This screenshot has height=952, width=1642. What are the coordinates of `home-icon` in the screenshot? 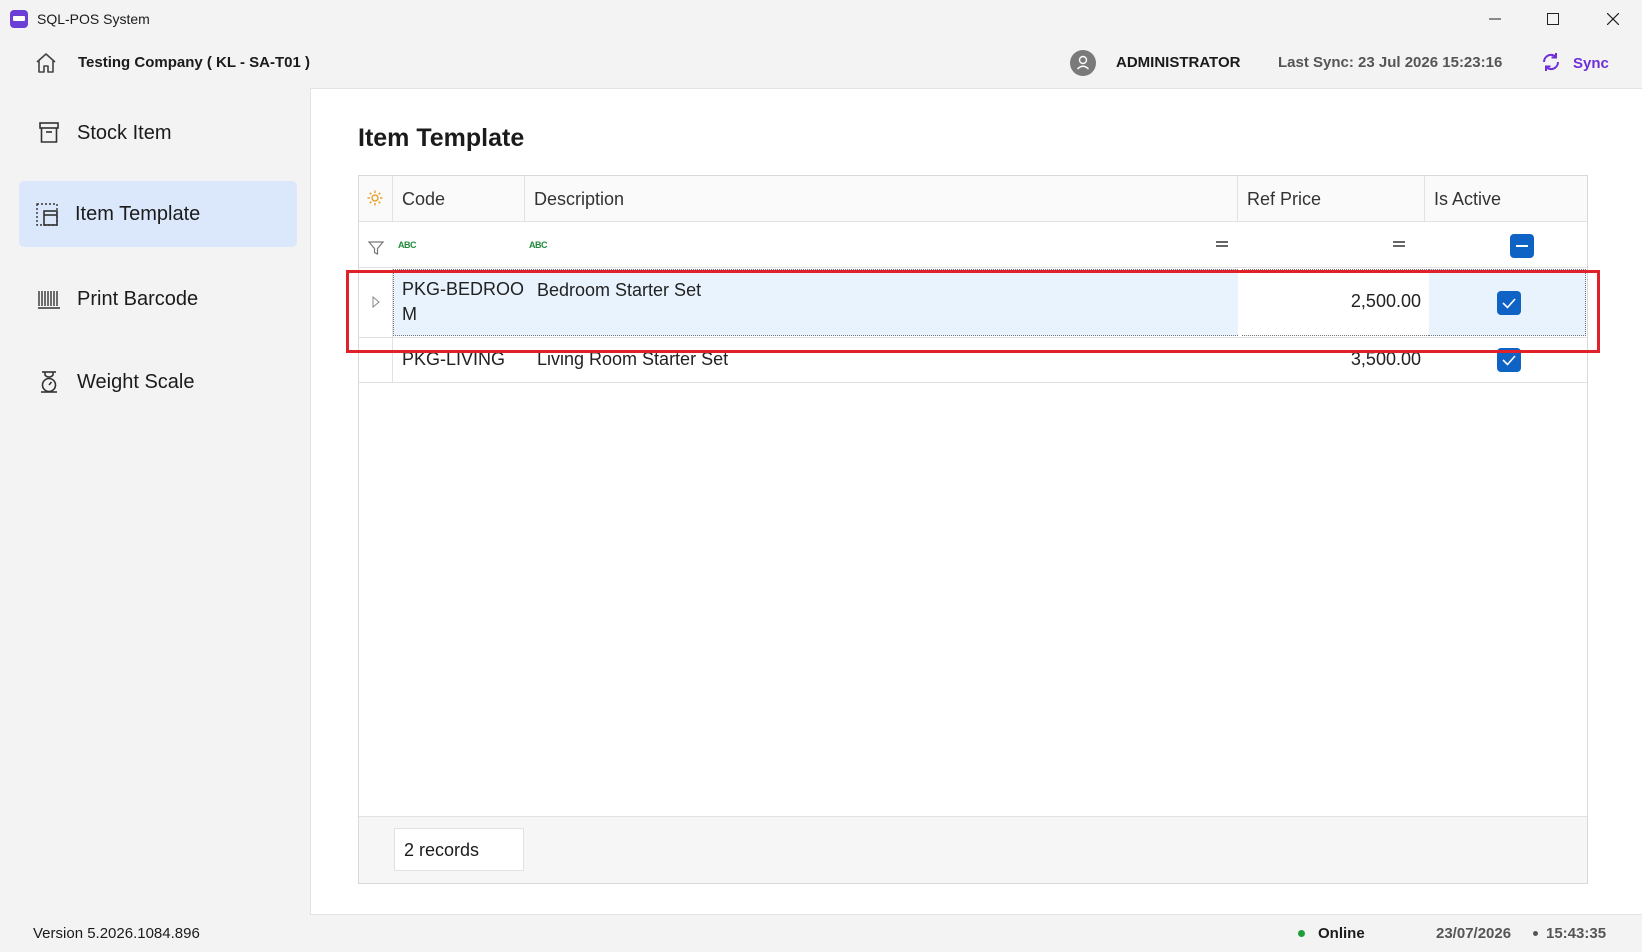 It's located at (46, 63).